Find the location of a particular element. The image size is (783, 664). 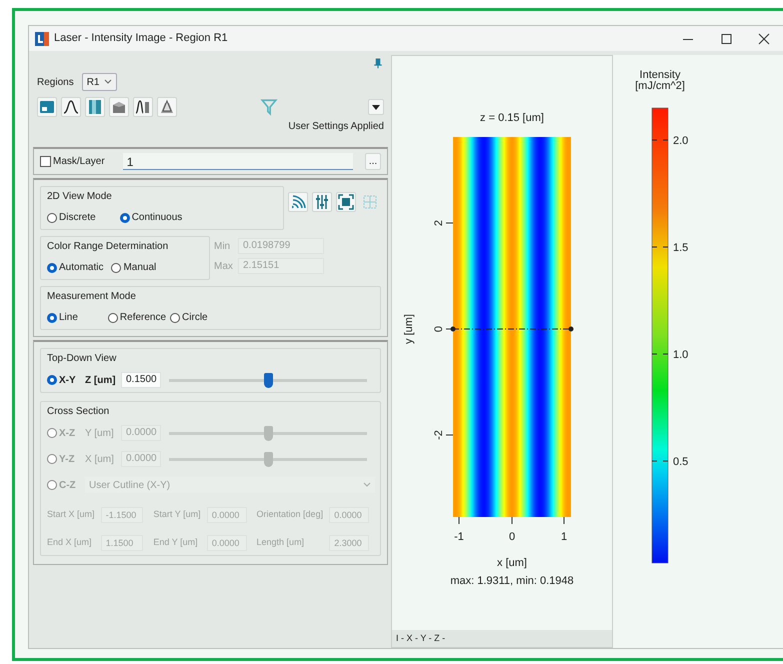

regions-dropdown: R1 is located at coordinates (99, 82).